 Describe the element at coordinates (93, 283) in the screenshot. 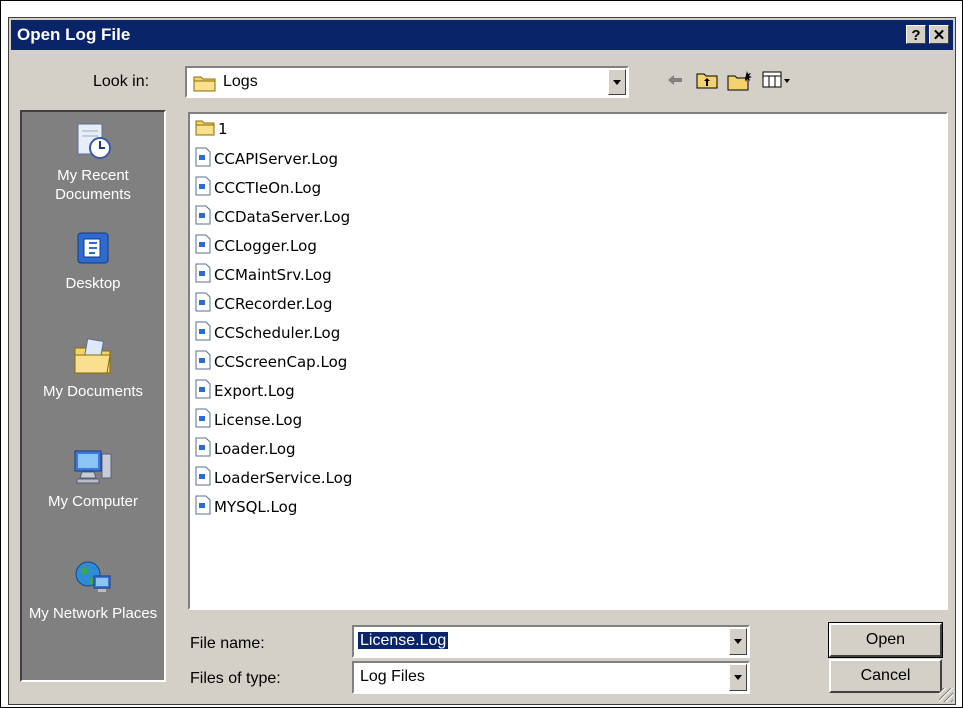

I see `place-label: Desktop` at that location.